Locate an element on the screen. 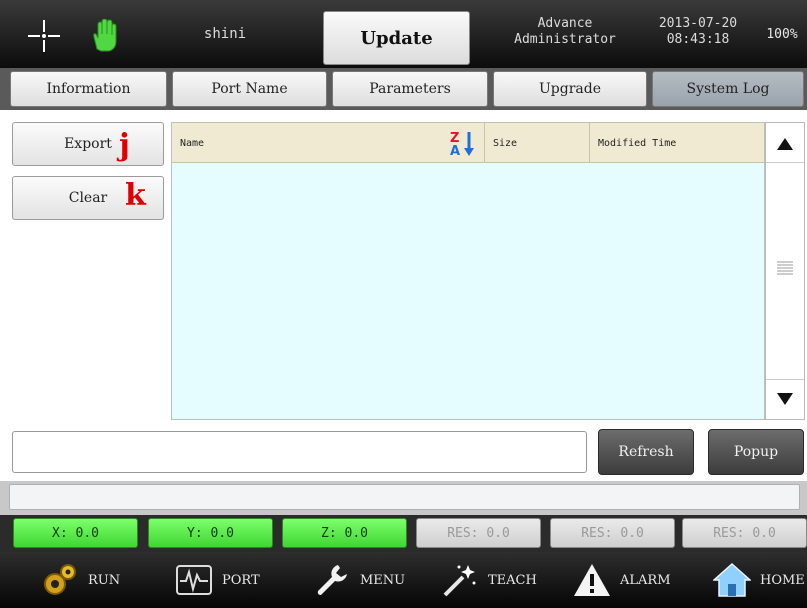 Image resolution: width=807 pixels, height=608 pixels. tab-port-name: Port Name is located at coordinates (249, 89).